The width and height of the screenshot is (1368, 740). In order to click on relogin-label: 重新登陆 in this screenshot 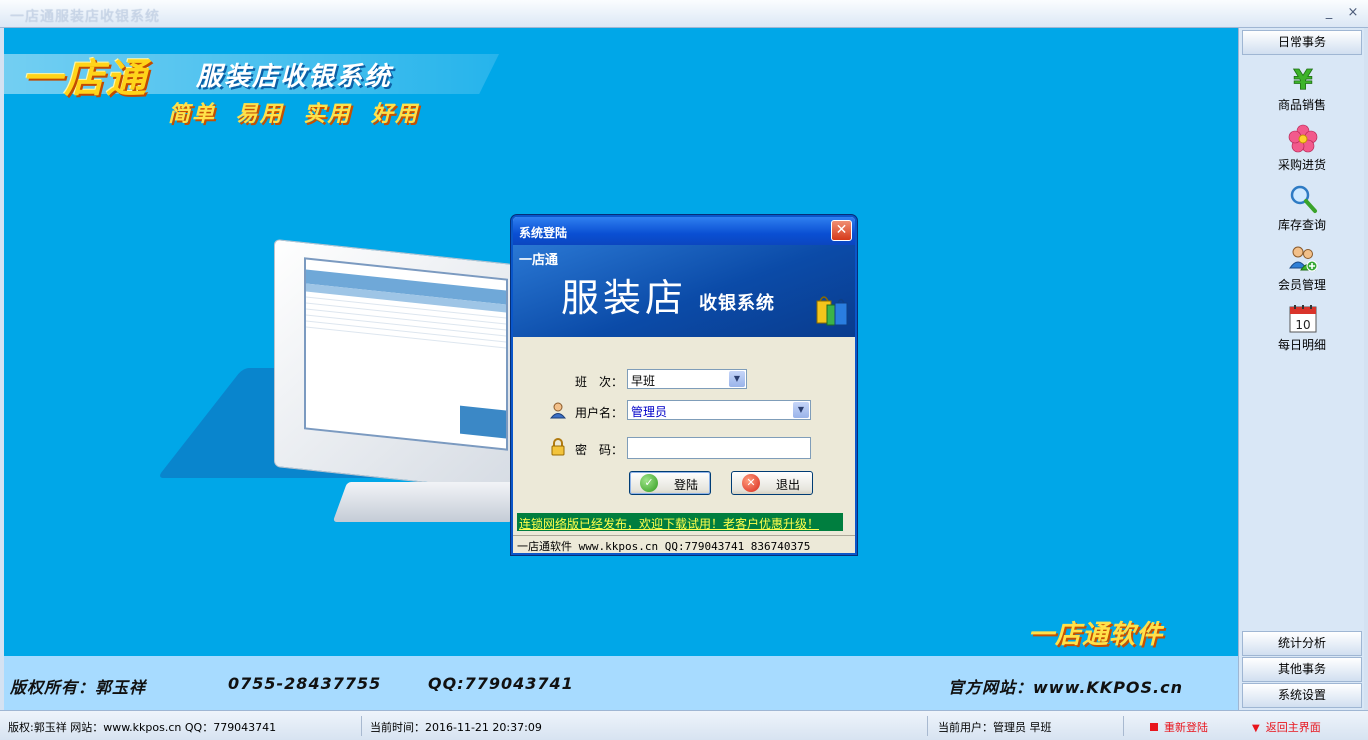, I will do `click(1186, 727)`.